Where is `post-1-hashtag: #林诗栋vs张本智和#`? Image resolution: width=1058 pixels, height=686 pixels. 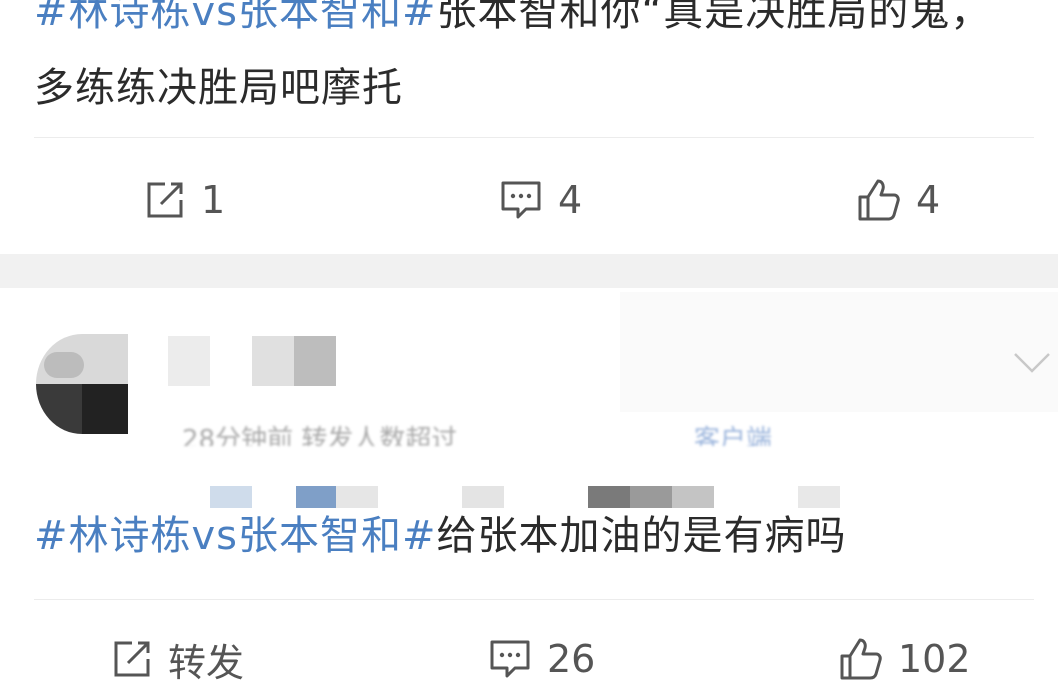
post-1-hashtag: #林诗栋vs张本智和# is located at coordinates (235, 17).